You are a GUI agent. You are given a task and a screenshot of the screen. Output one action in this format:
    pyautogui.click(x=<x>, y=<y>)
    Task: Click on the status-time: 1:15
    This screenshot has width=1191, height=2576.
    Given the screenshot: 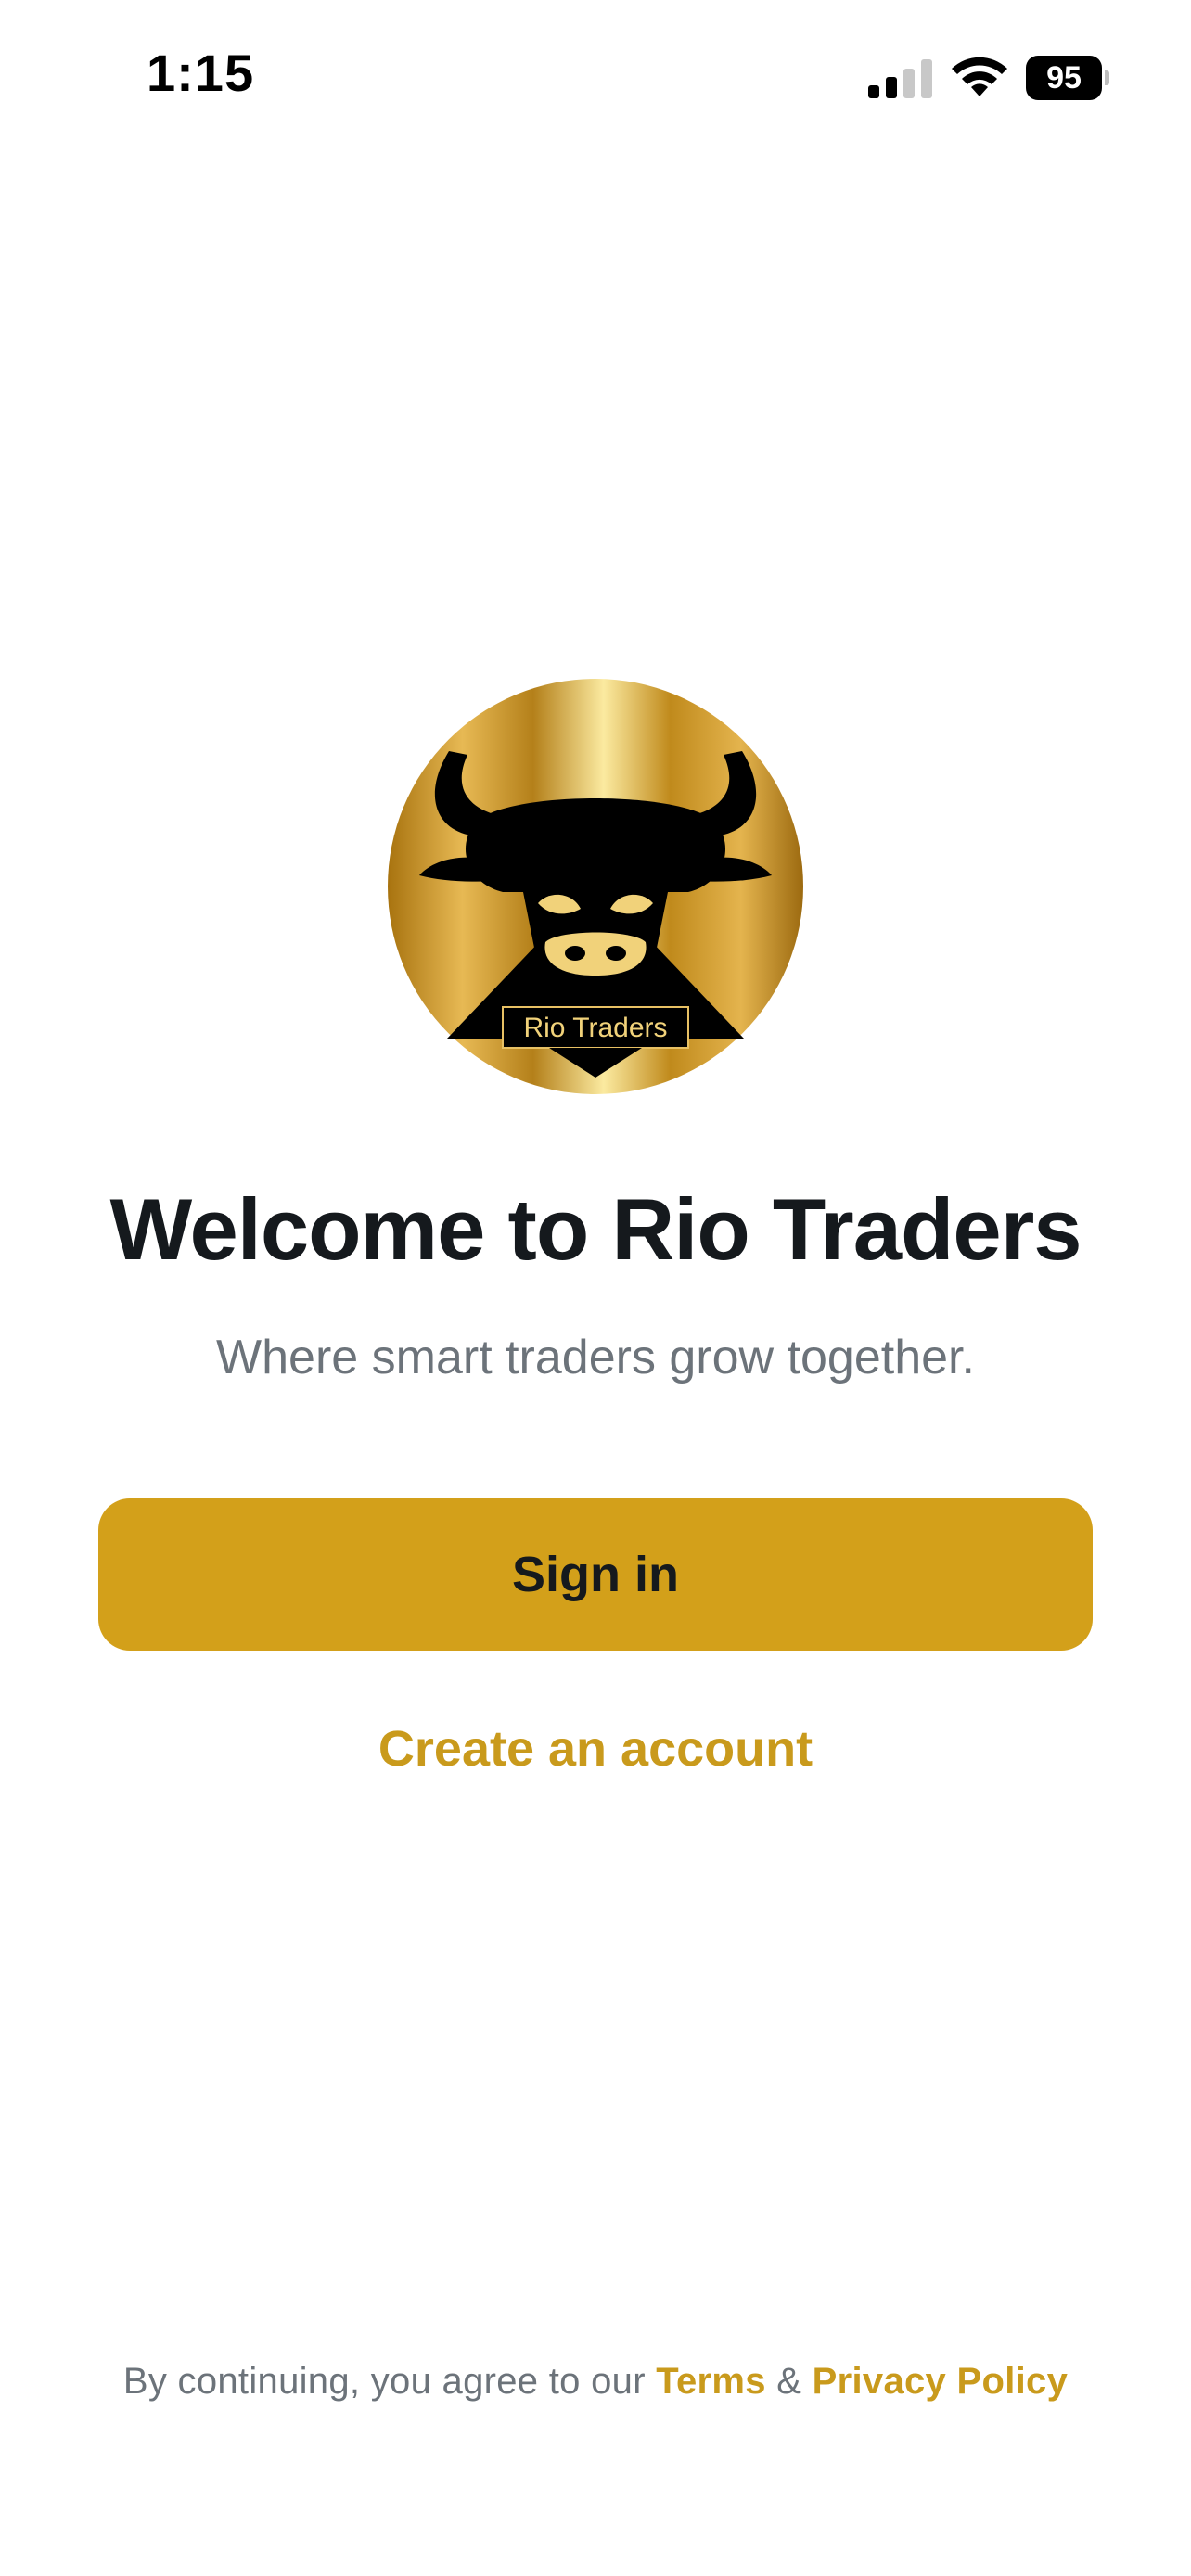 What is the action you would take?
    pyautogui.click(x=201, y=73)
    